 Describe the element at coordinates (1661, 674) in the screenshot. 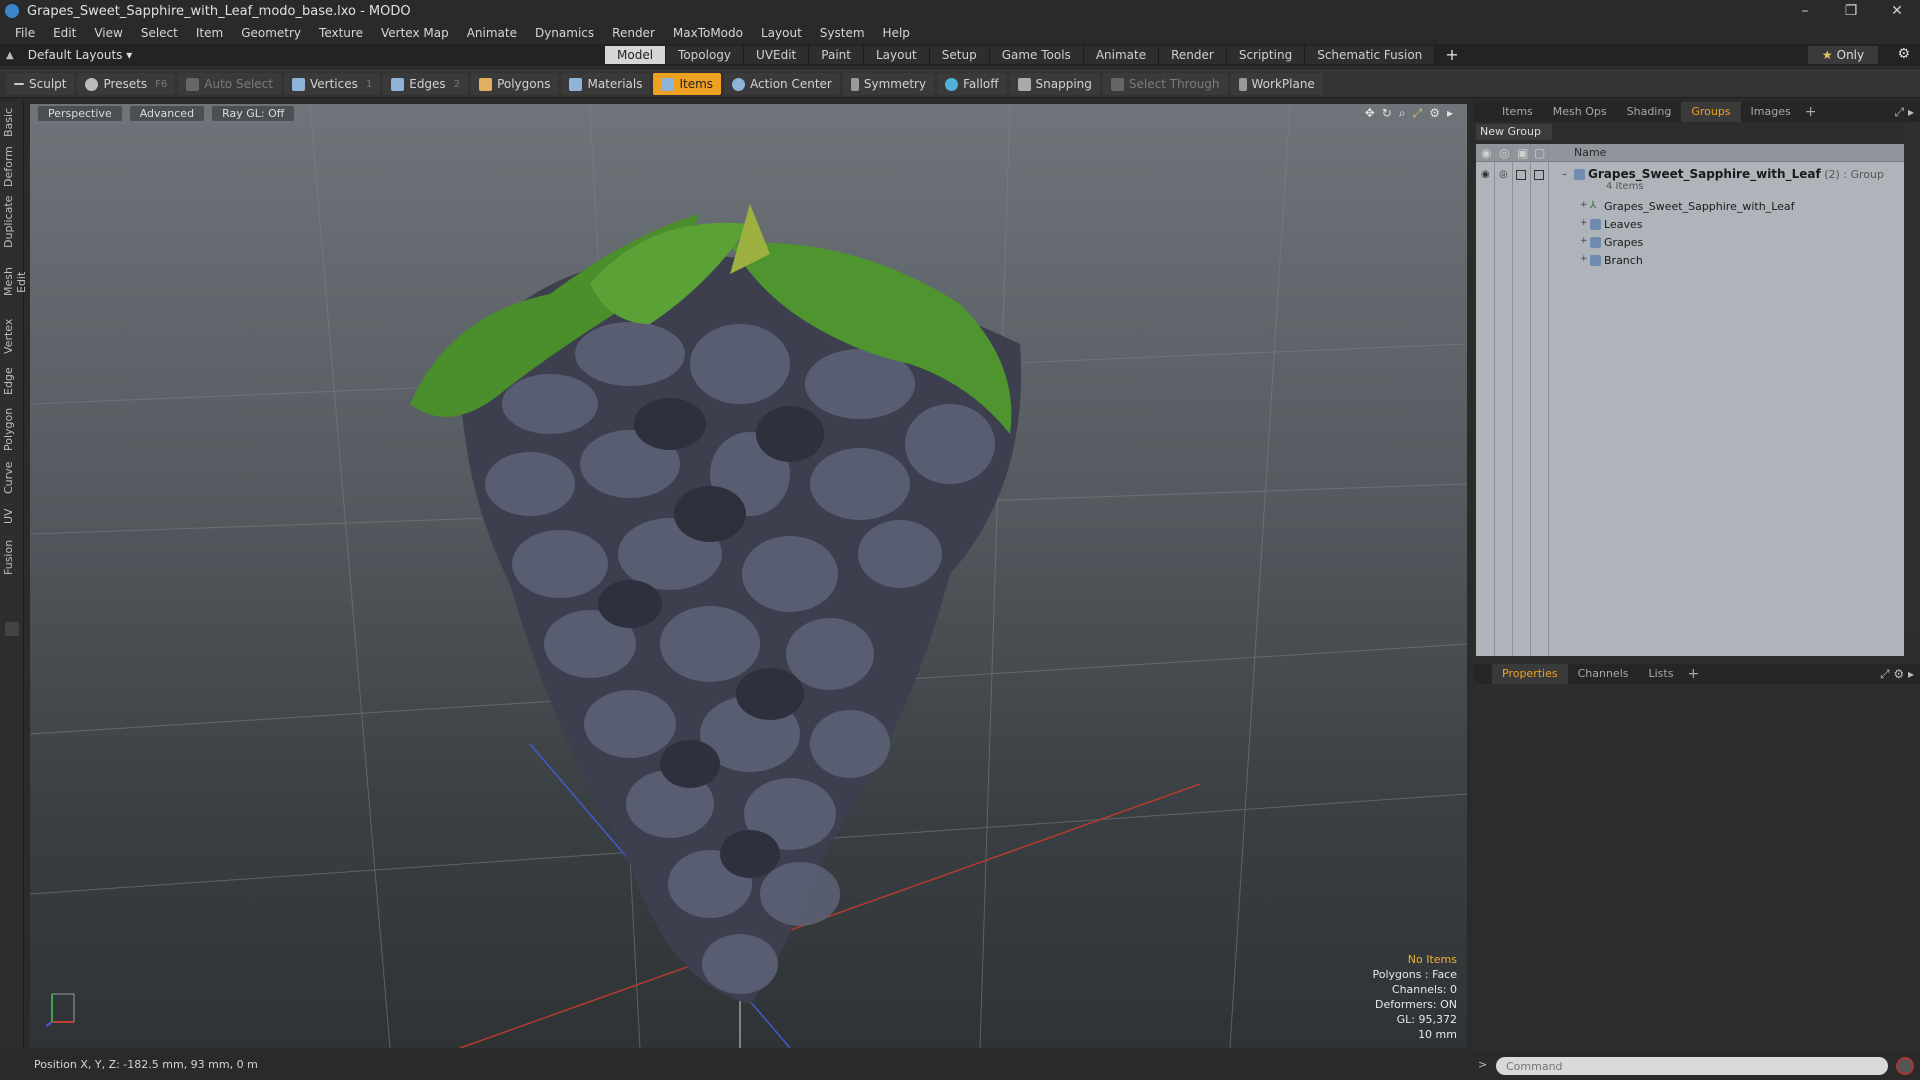

I see `tab-lists: Lists` at that location.